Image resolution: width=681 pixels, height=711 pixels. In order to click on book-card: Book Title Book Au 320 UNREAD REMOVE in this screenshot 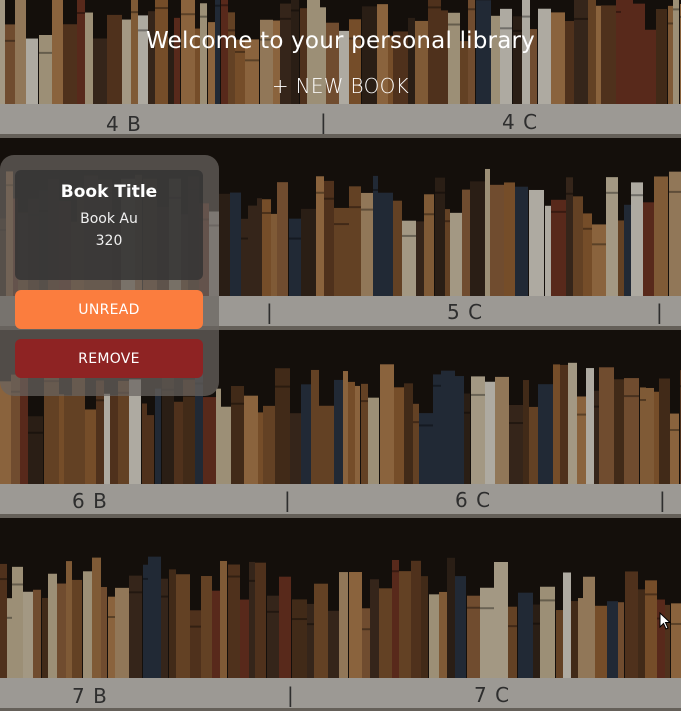, I will do `click(109, 275)`.